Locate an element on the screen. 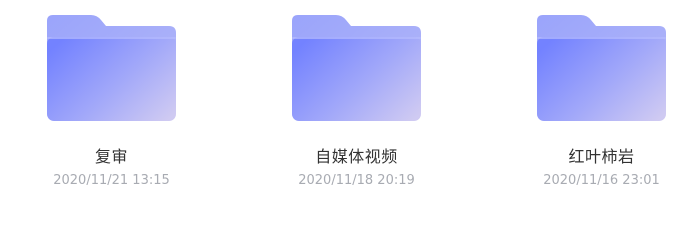 Image resolution: width=700 pixels, height=241 pixels. folder-date: 2020/11/18 20:19 is located at coordinates (356, 180).